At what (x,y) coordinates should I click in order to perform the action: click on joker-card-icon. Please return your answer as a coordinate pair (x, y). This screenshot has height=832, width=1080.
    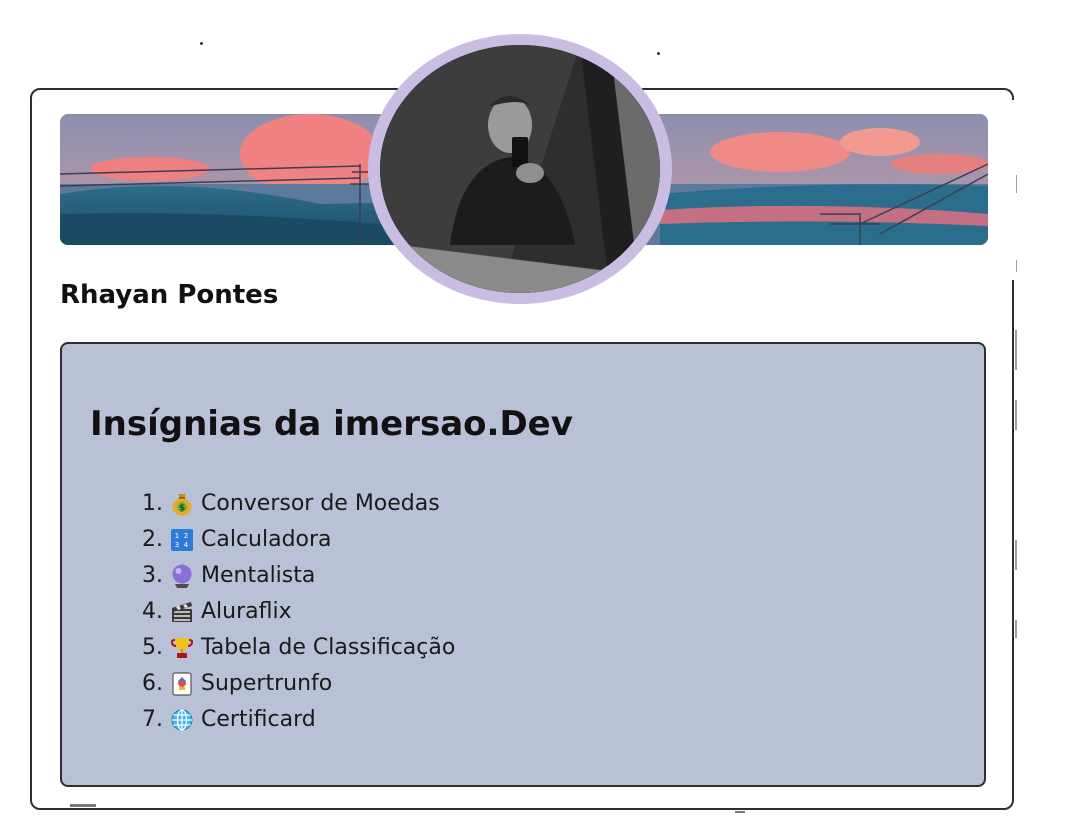
    Looking at the image, I should click on (182, 684).